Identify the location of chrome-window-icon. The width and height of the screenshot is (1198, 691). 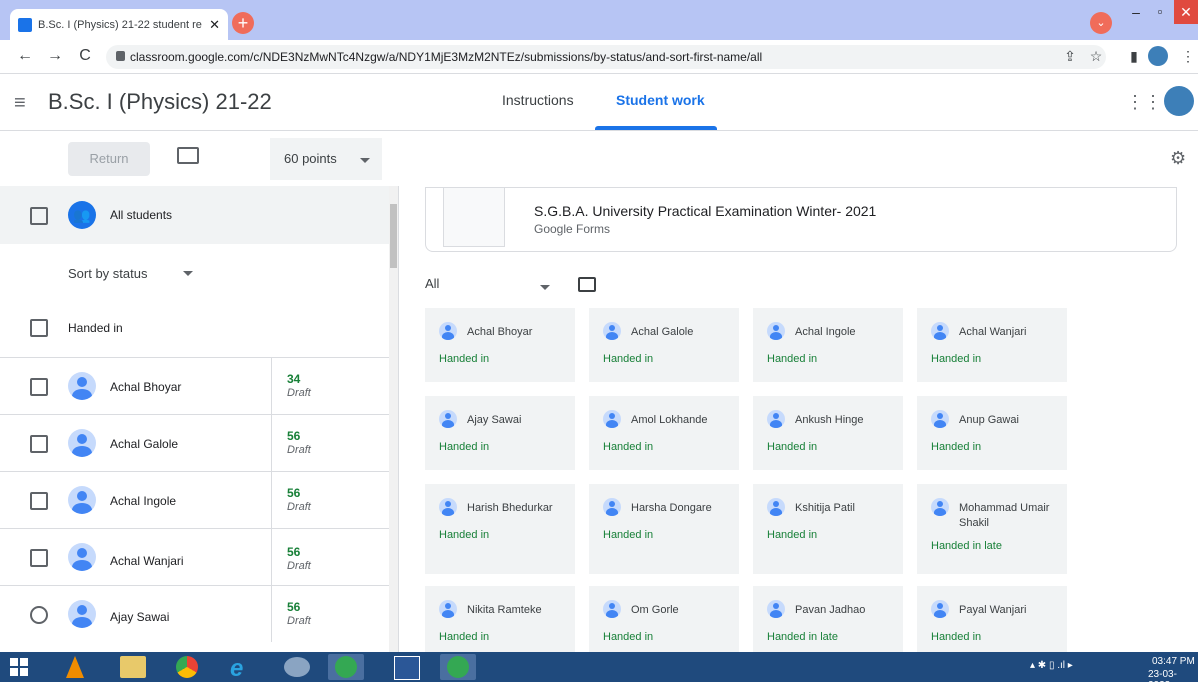
(346, 667).